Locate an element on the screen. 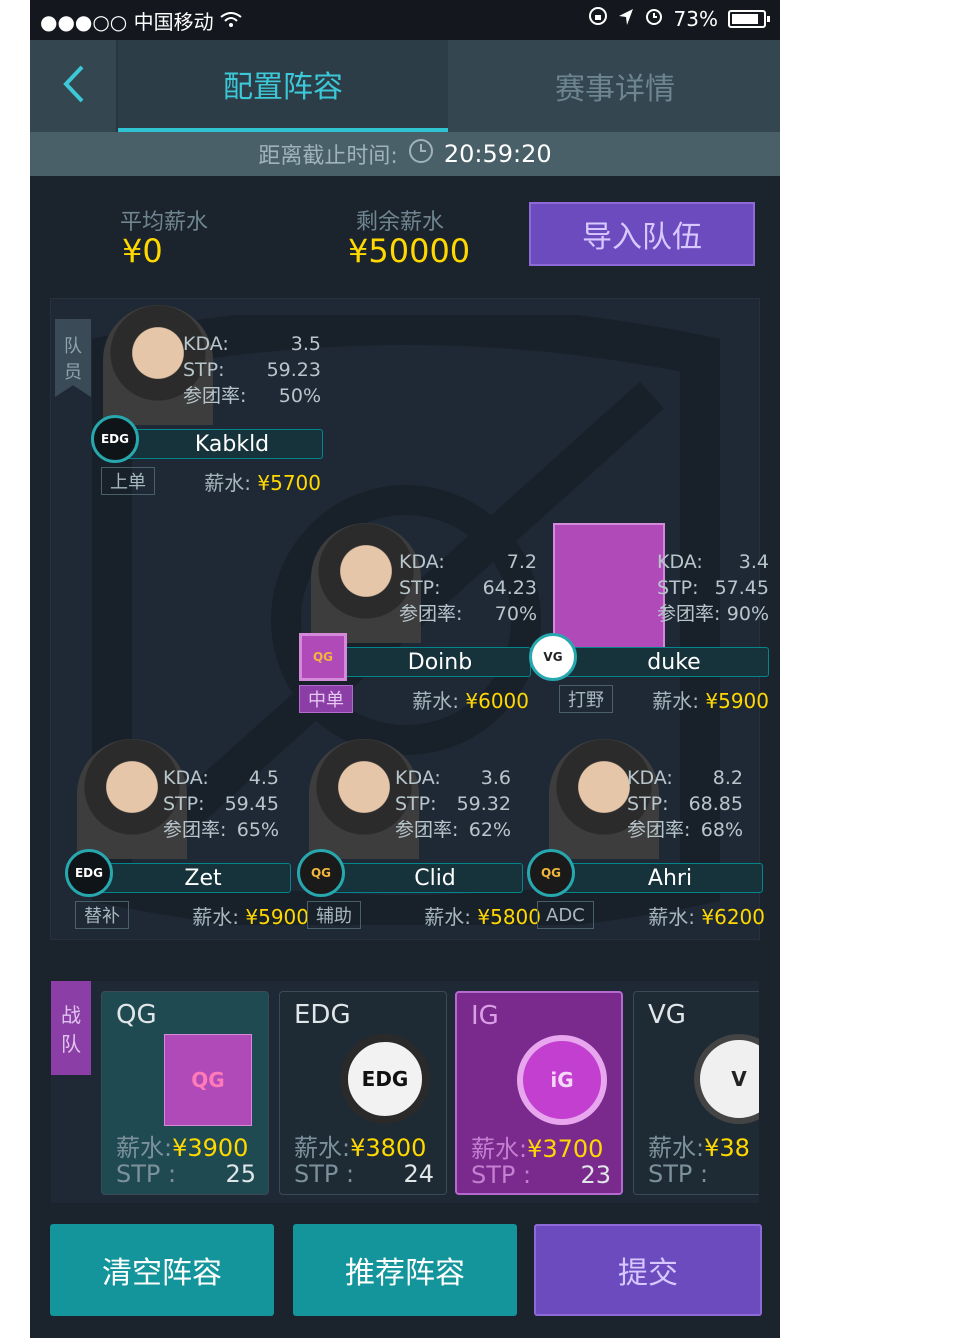  battery-icon is located at coordinates (749, 18).